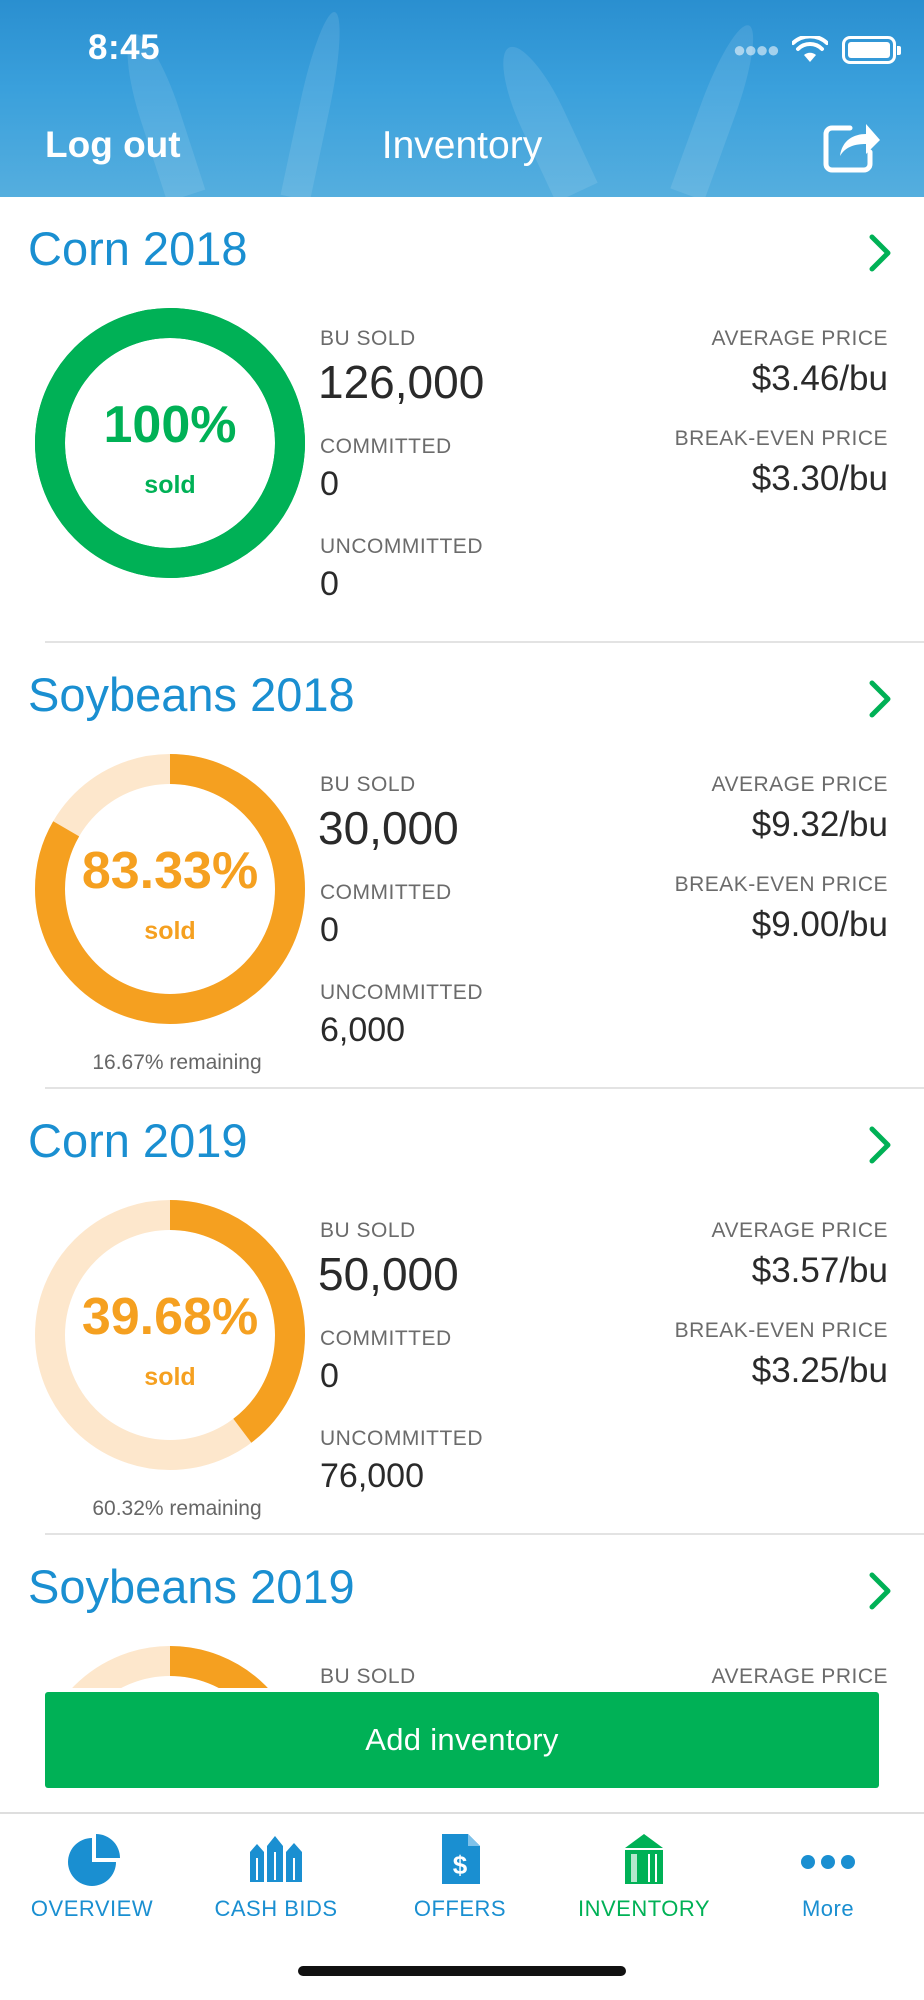 Image resolution: width=924 pixels, height=2000 pixels. What do you see at coordinates (191, 1586) in the screenshot?
I see `crop-title: Soybeans 2019` at bounding box center [191, 1586].